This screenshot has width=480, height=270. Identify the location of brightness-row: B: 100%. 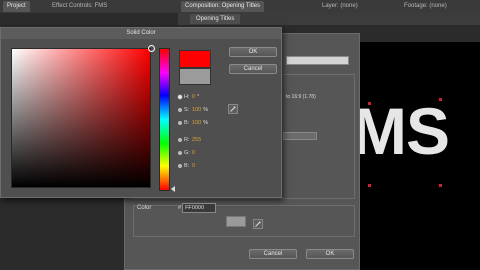
(193, 123).